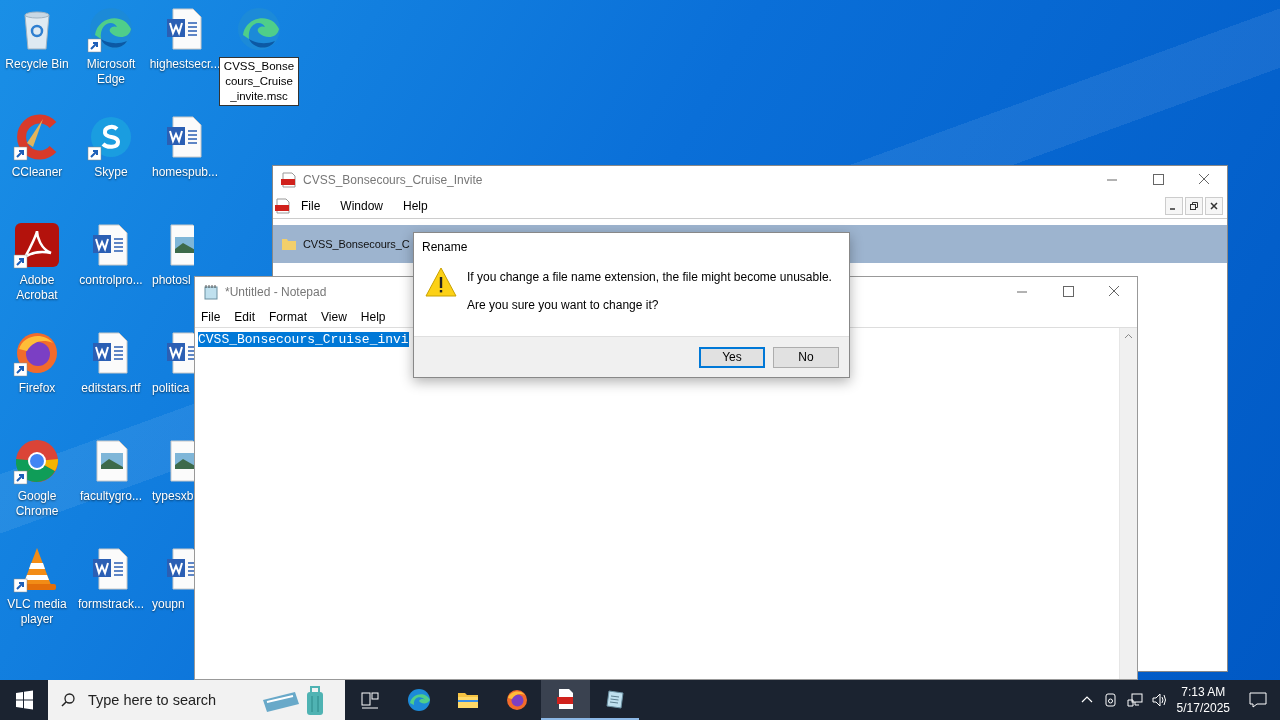  What do you see at coordinates (276, 292) in the screenshot?
I see `window-title: *Untitled - Notepad` at bounding box center [276, 292].